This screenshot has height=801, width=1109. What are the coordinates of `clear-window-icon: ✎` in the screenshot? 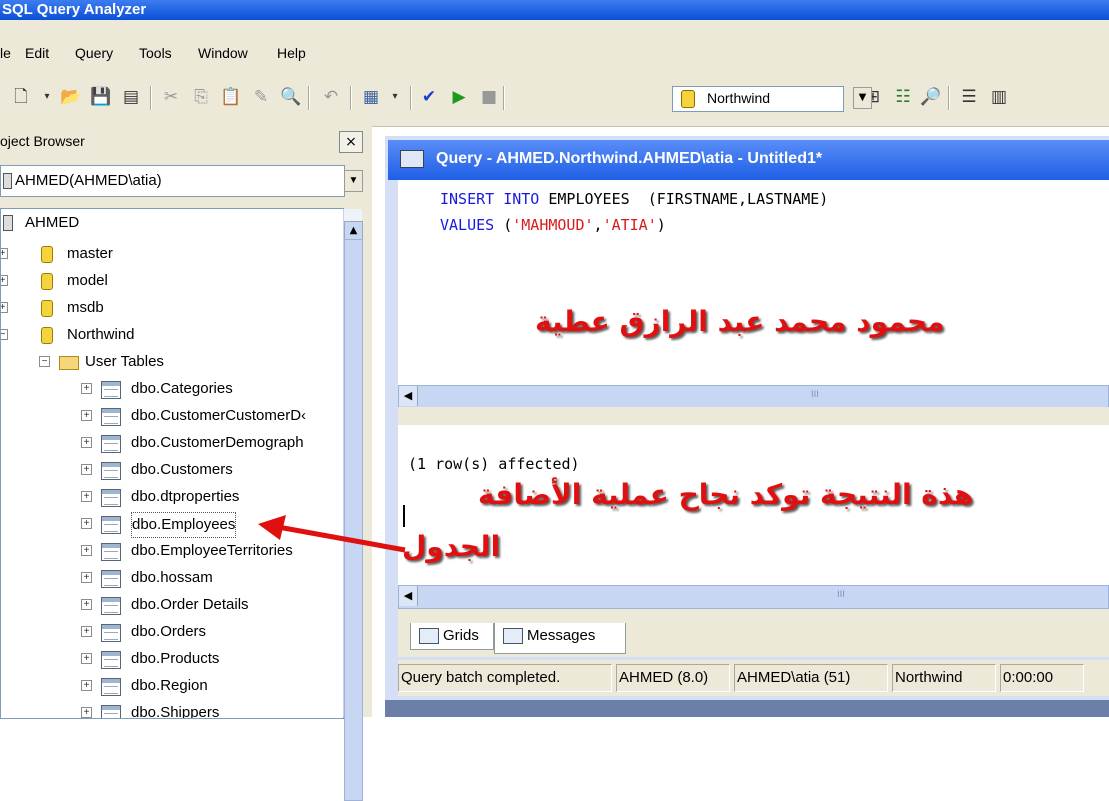 It's located at (261, 97).